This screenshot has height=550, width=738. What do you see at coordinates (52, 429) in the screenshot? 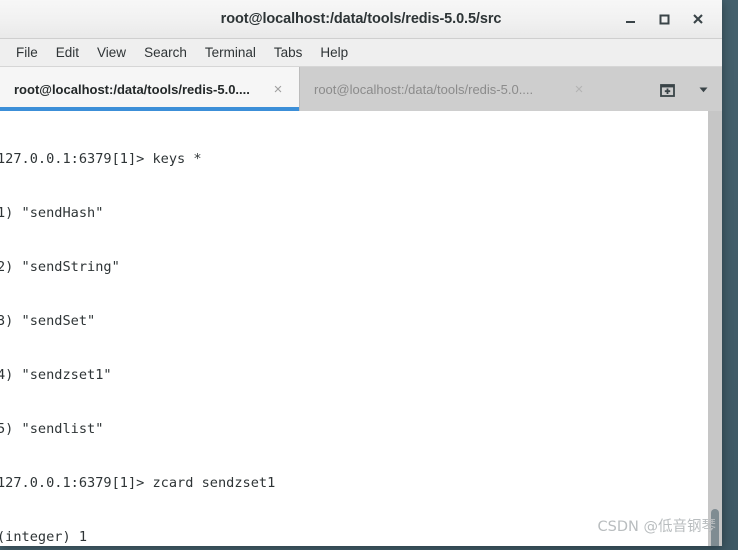
I see `terminal-line: 5) "sendlist"` at bounding box center [52, 429].